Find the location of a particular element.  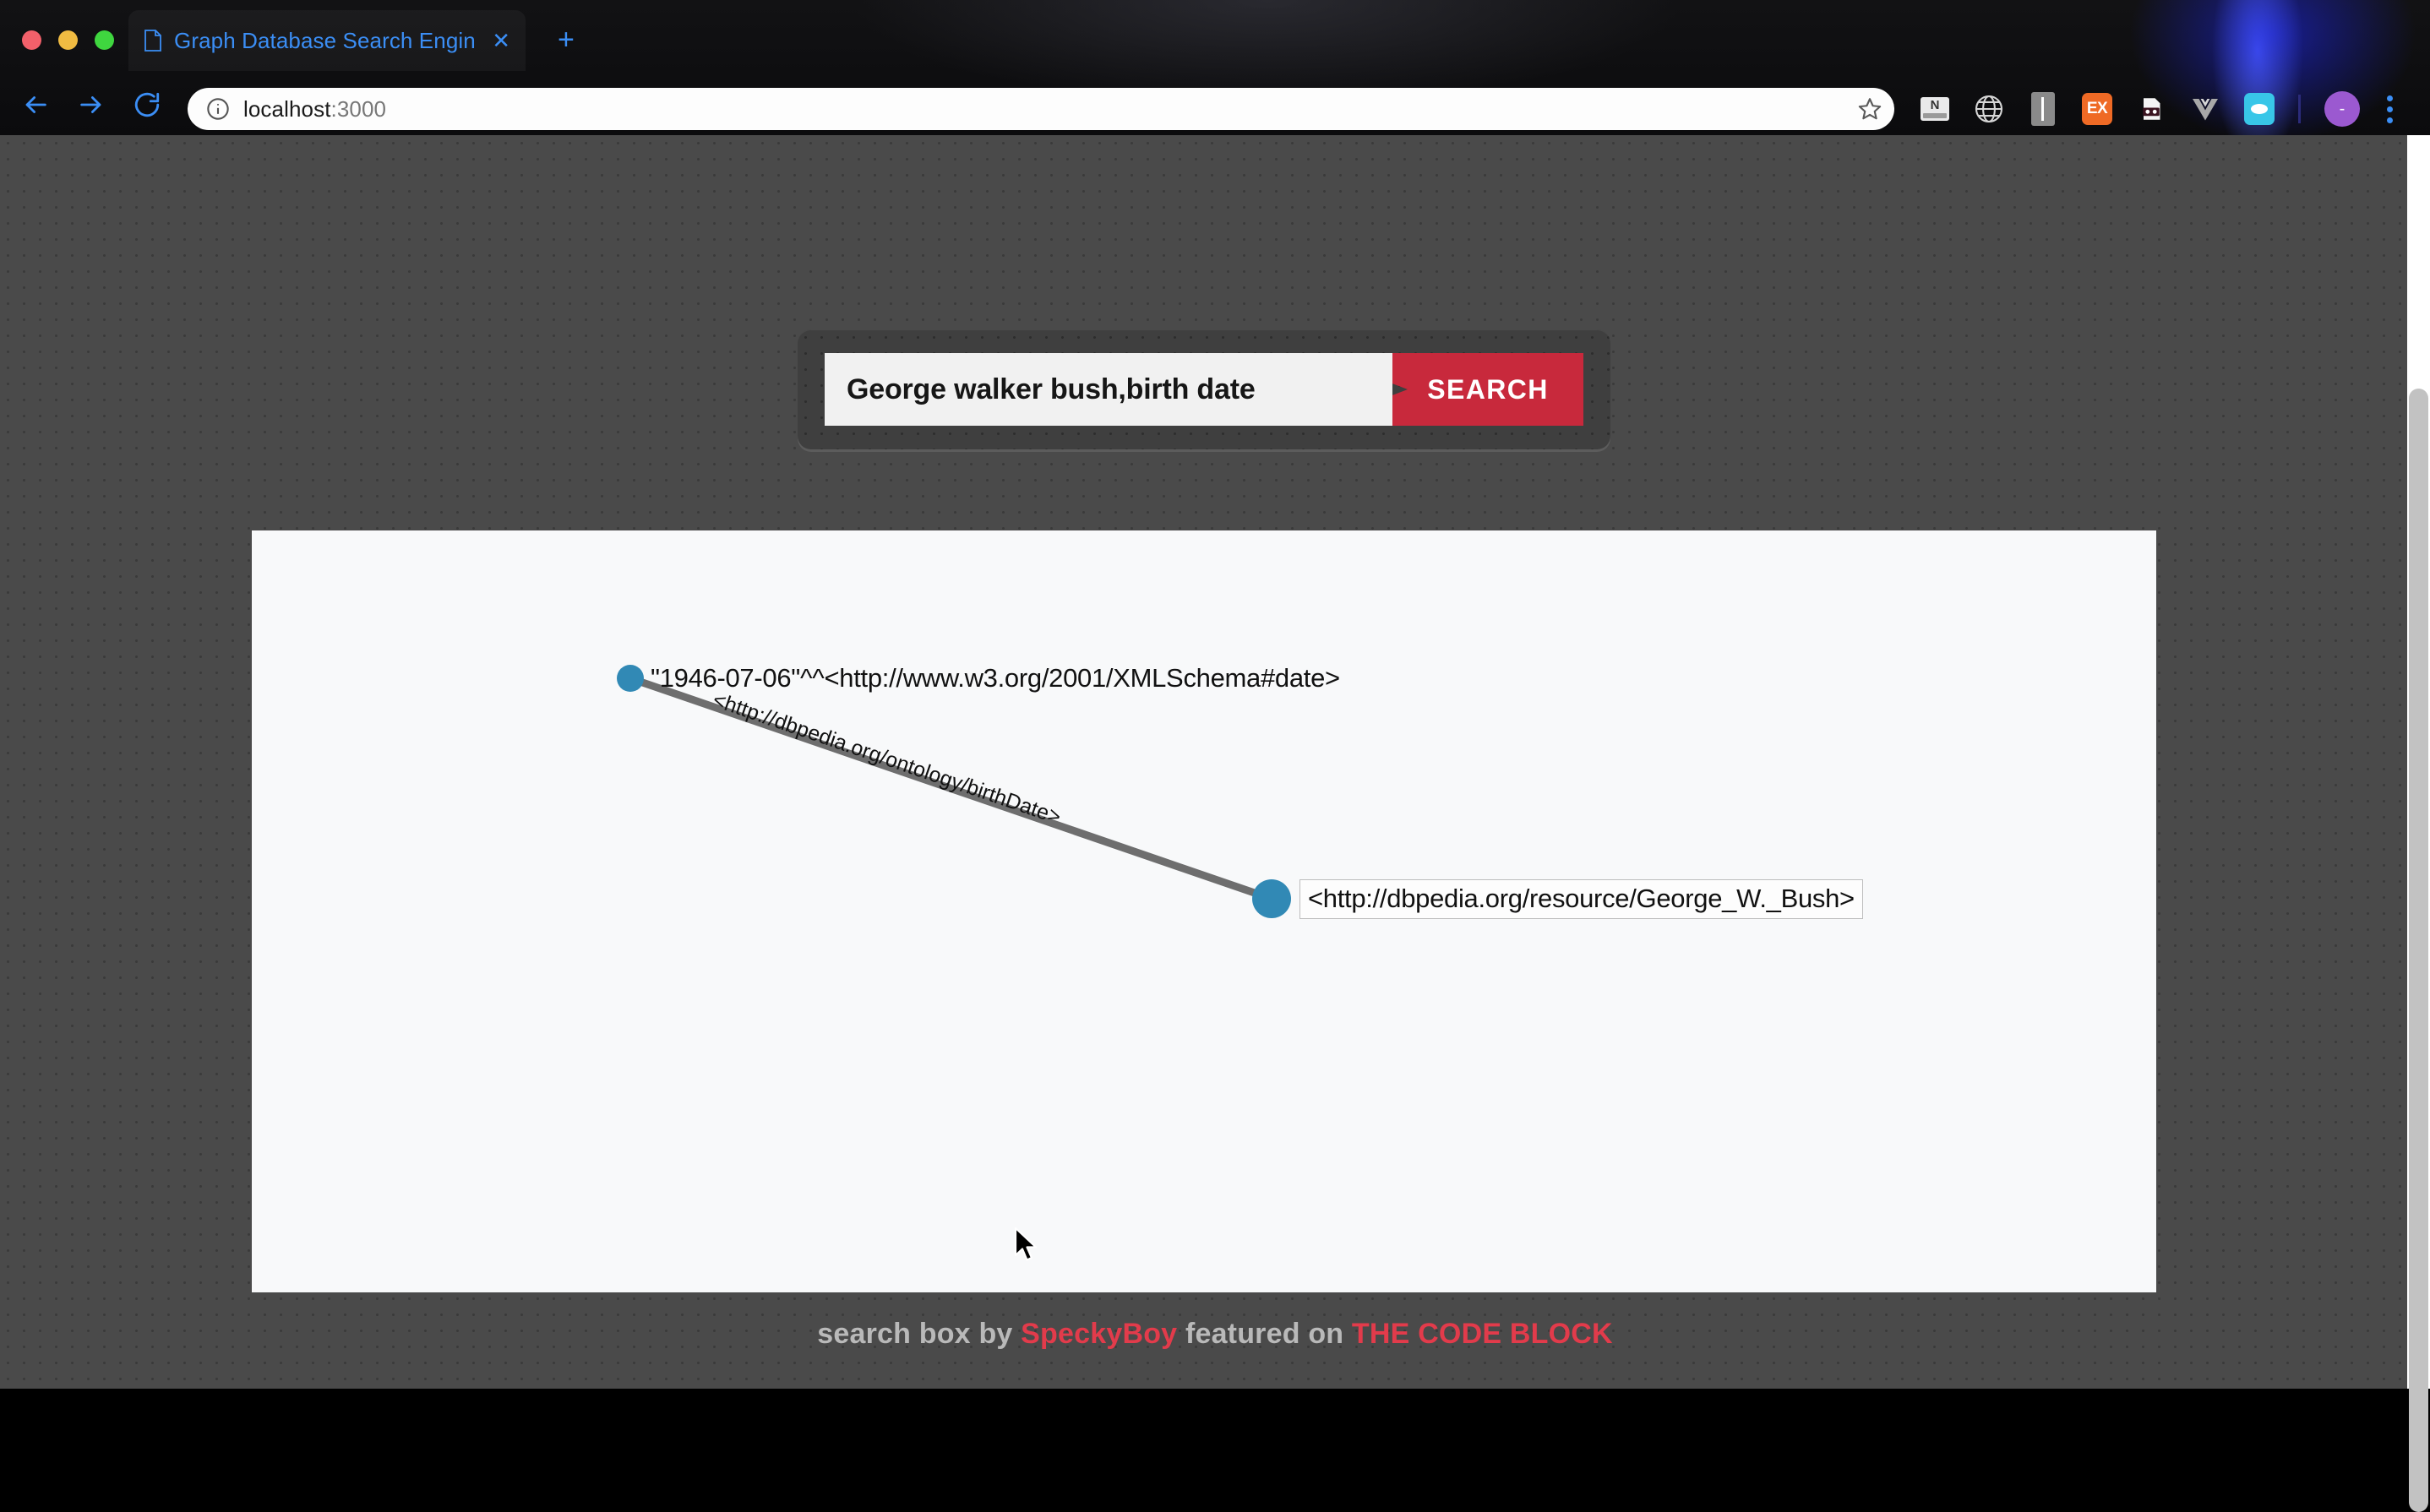

browser-tab: Graph Database Search Engine ✕ is located at coordinates (327, 41).